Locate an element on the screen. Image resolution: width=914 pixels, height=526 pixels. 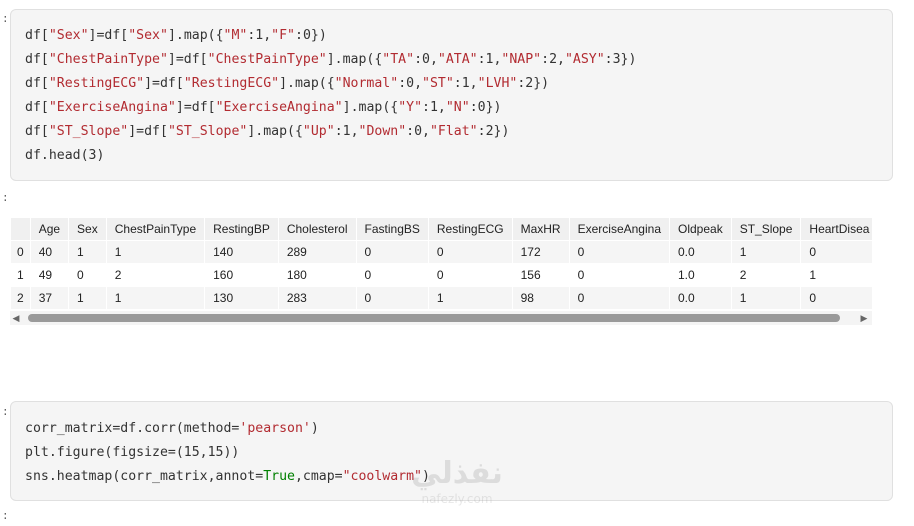
horizontal-scrollbar: ◀ ▶ is located at coordinates (441, 318).